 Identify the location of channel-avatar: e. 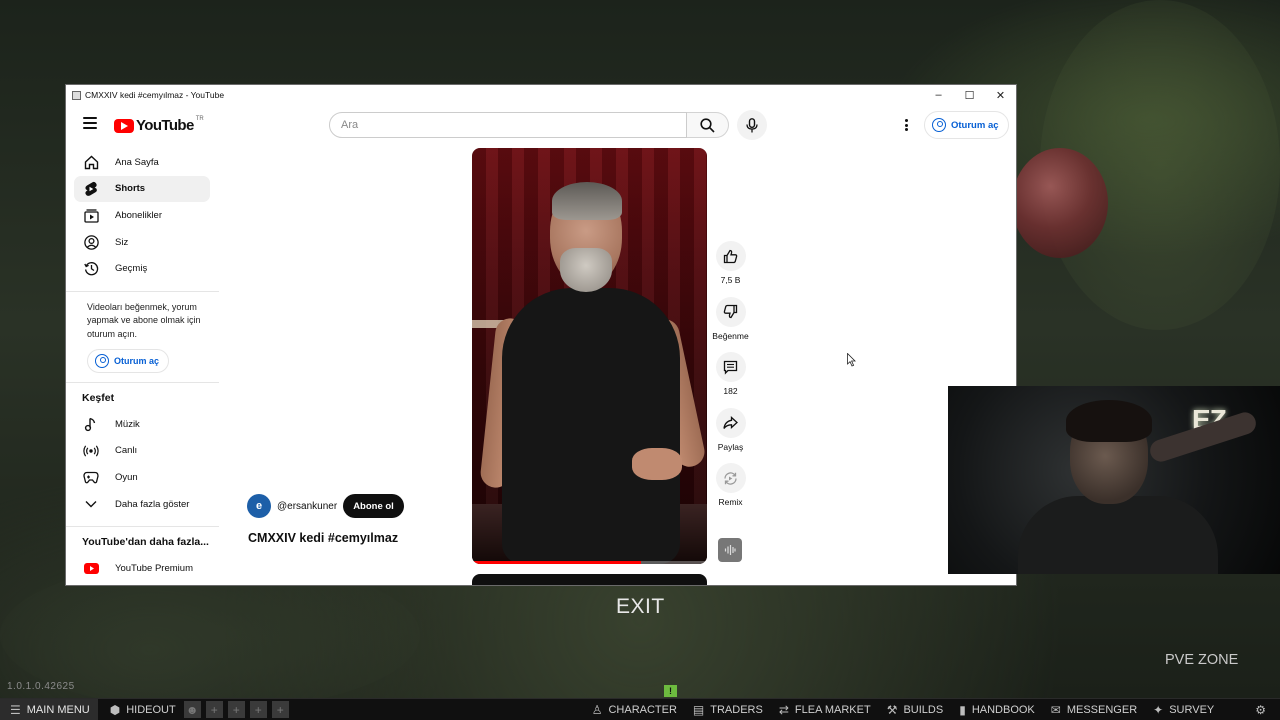
(259, 506).